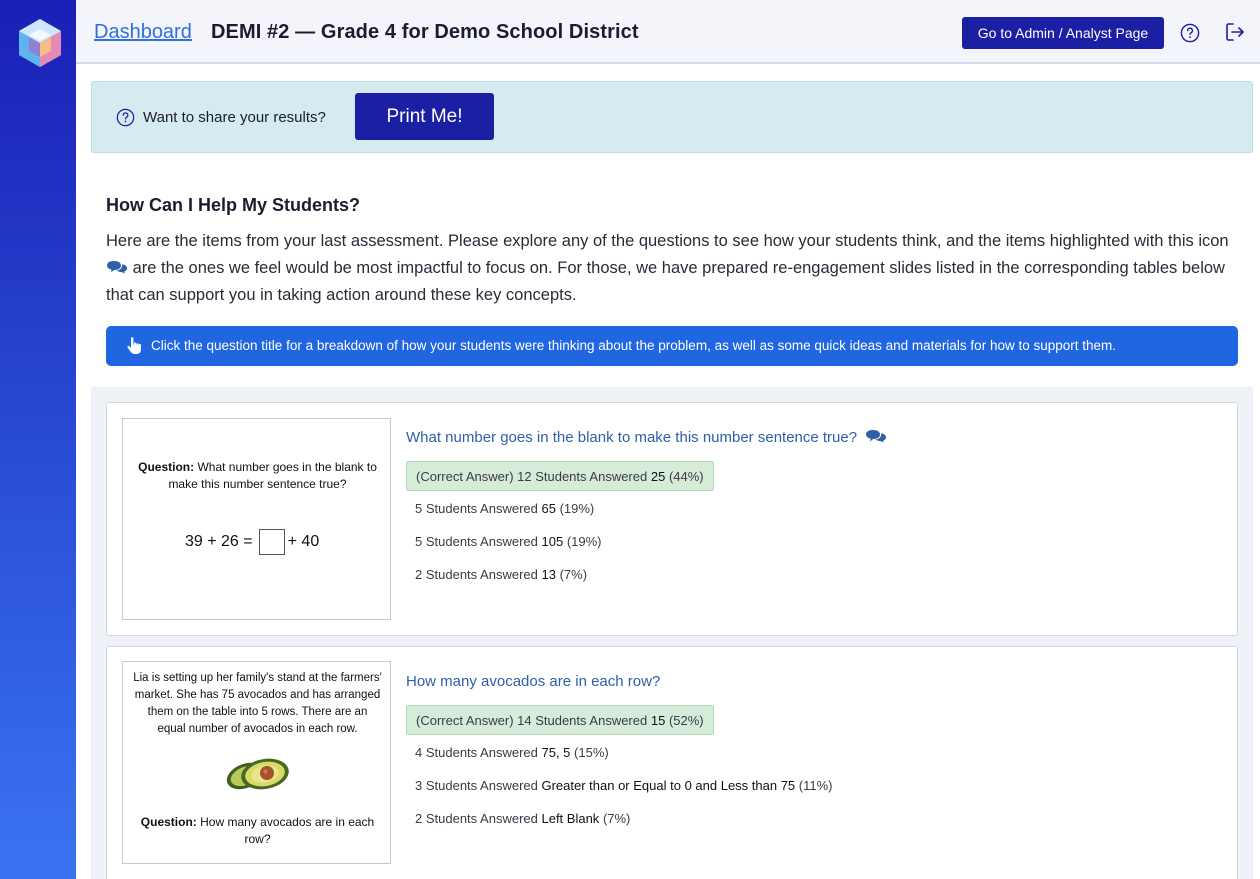 The height and width of the screenshot is (879, 1260). What do you see at coordinates (556, 752) in the screenshot?
I see `answer-value: 75, 5` at bounding box center [556, 752].